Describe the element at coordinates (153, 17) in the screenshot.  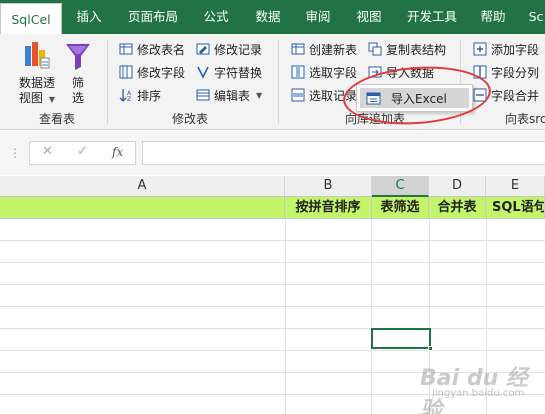
I see `tab-page-layout: 页面布局` at that location.